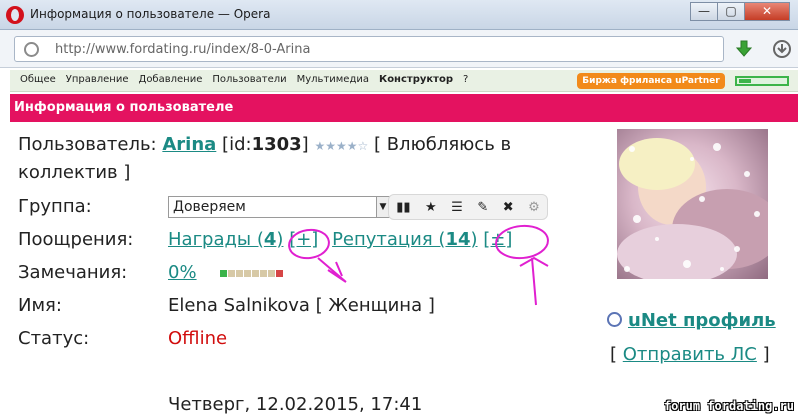  What do you see at coordinates (209, 207) in the screenshot?
I see `group-select-value: Доверяем` at bounding box center [209, 207].